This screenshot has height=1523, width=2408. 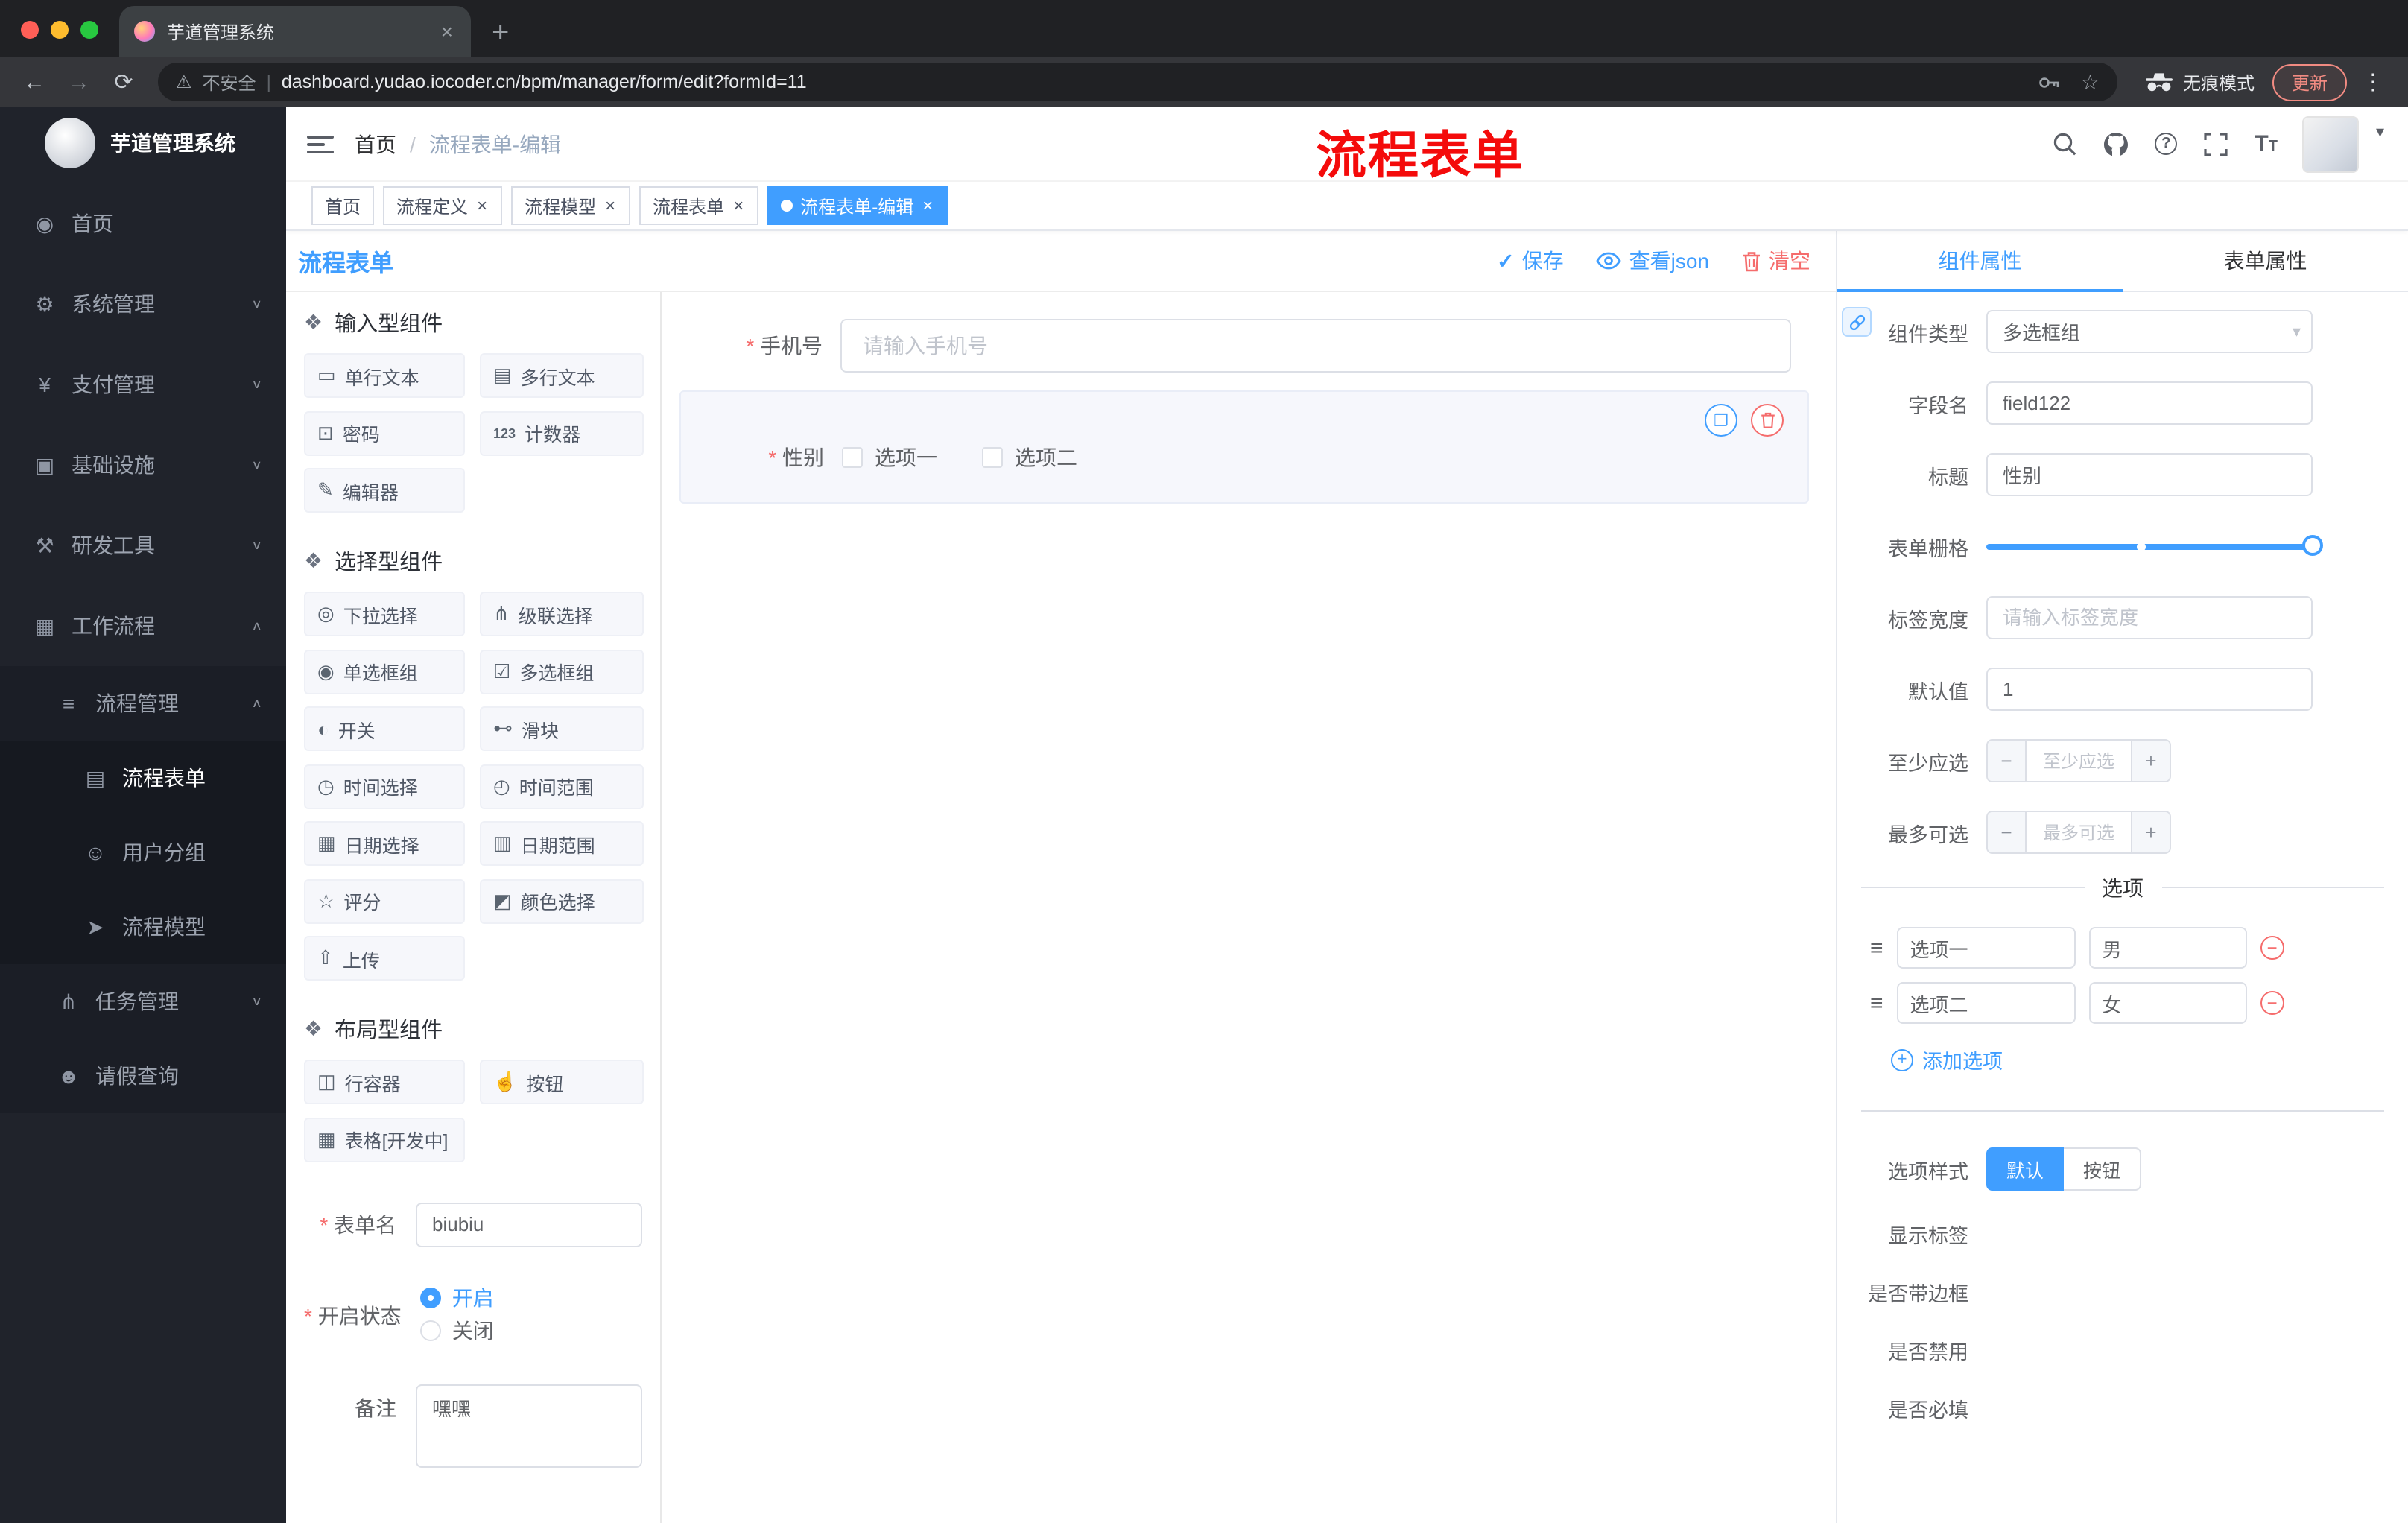 What do you see at coordinates (143, 143) in the screenshot?
I see `sidebar-logo: 芋道管理系统` at bounding box center [143, 143].